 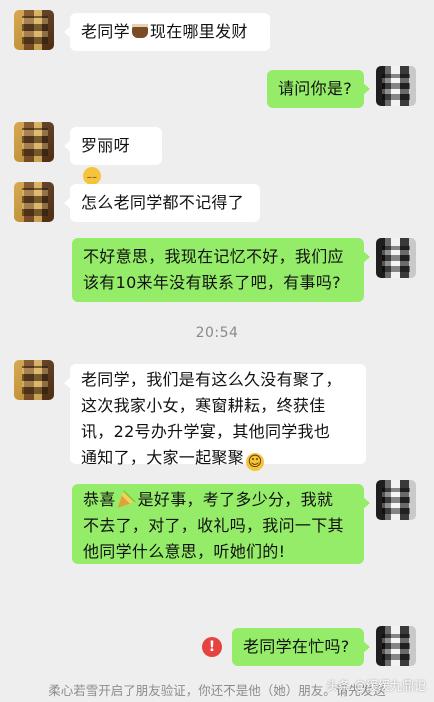 I want to click on message-text: 老同学, so click(x=105, y=31).